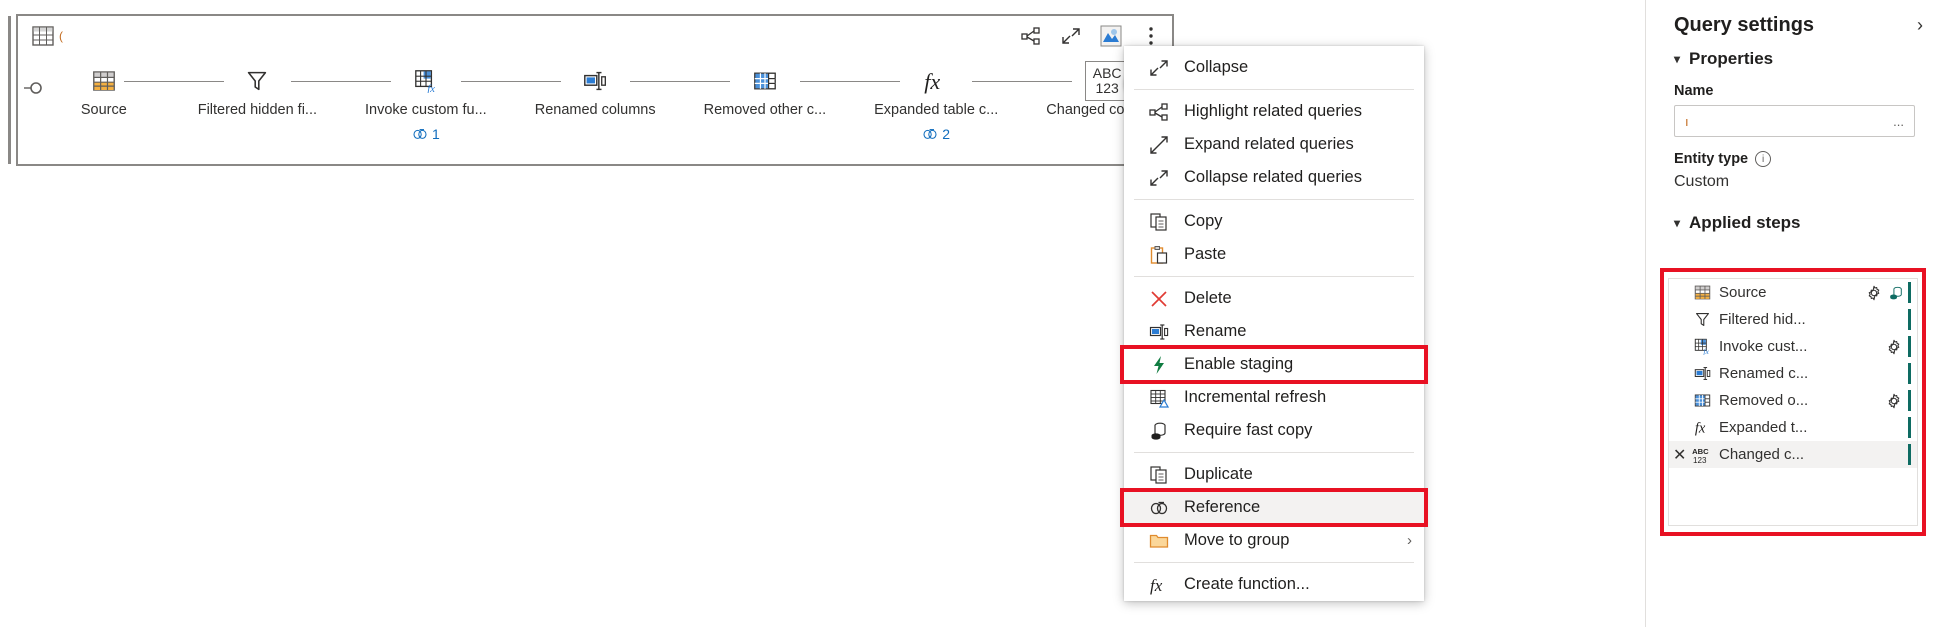  I want to click on lightning-bolt-icon, so click(1159, 365).